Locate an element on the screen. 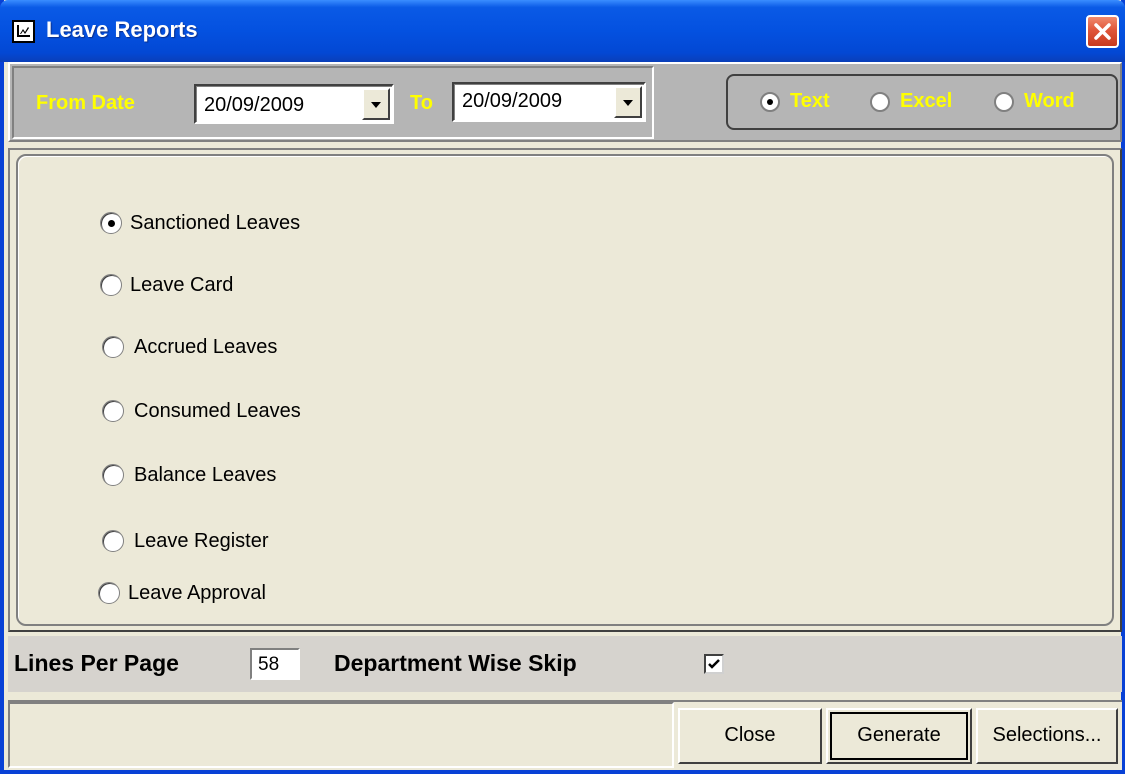 The height and width of the screenshot is (774, 1125). option-label: Consumed Leaves is located at coordinates (217, 411).